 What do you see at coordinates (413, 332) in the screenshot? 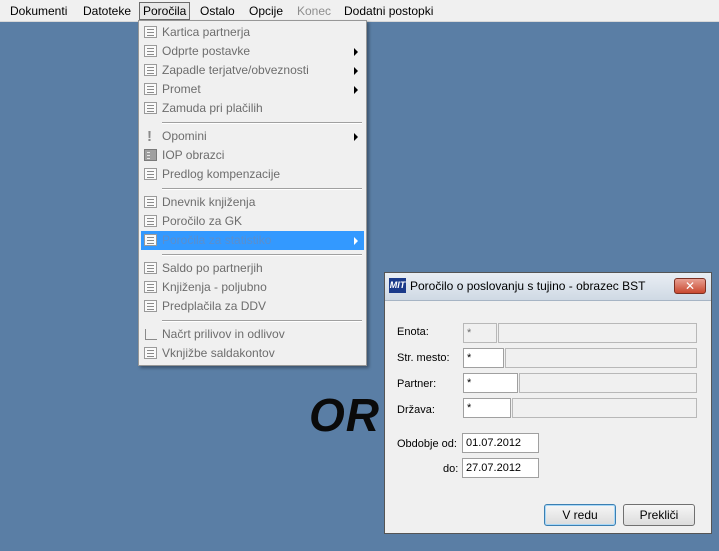
I see `enota-label: Enota:` at bounding box center [413, 332].